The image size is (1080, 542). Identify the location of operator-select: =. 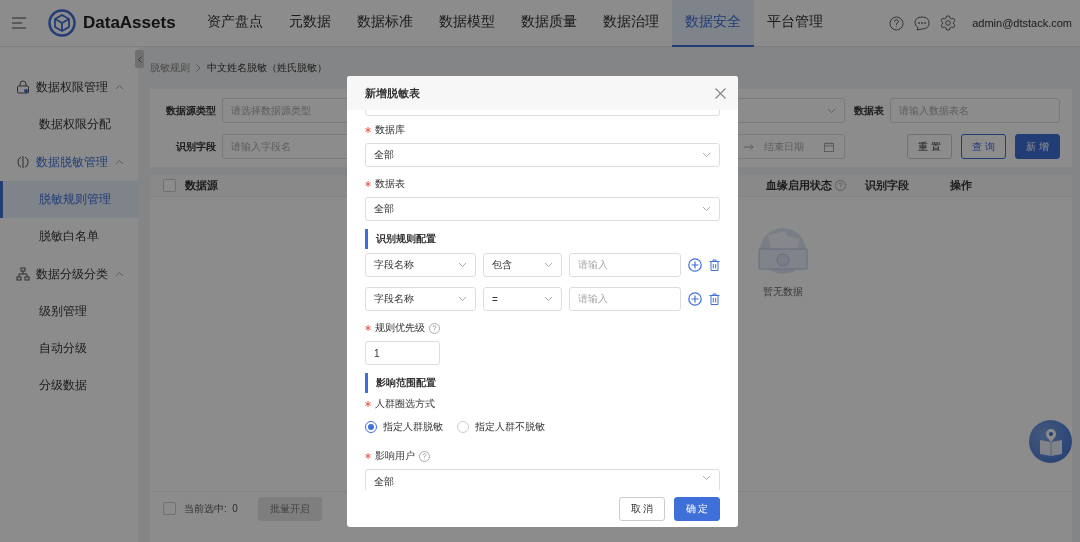
(522, 299).